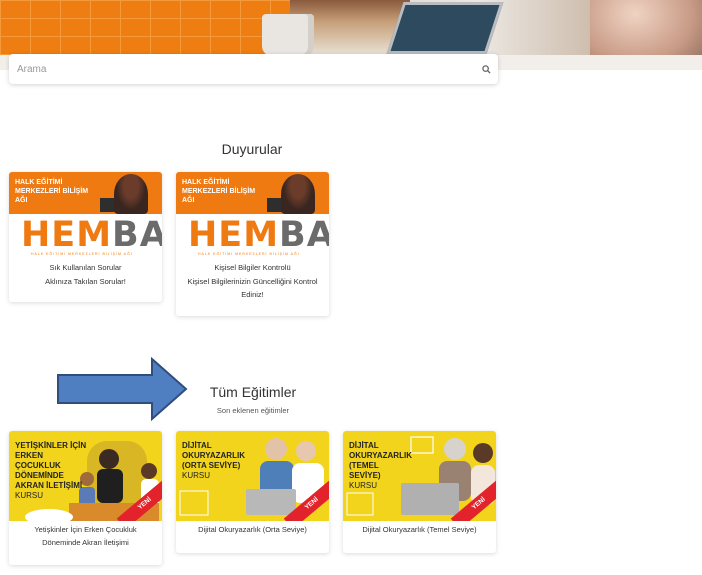  I want to click on search-input, so click(241, 69).